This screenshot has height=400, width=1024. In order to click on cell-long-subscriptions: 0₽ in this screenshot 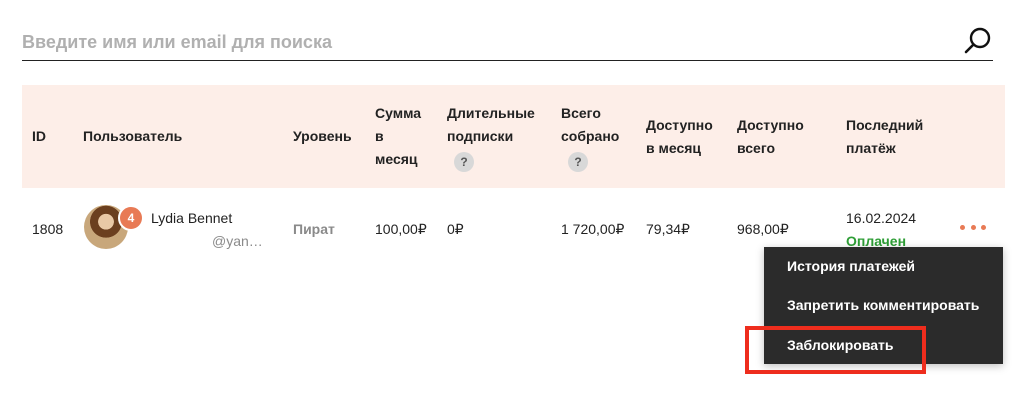, I will do `click(455, 229)`.